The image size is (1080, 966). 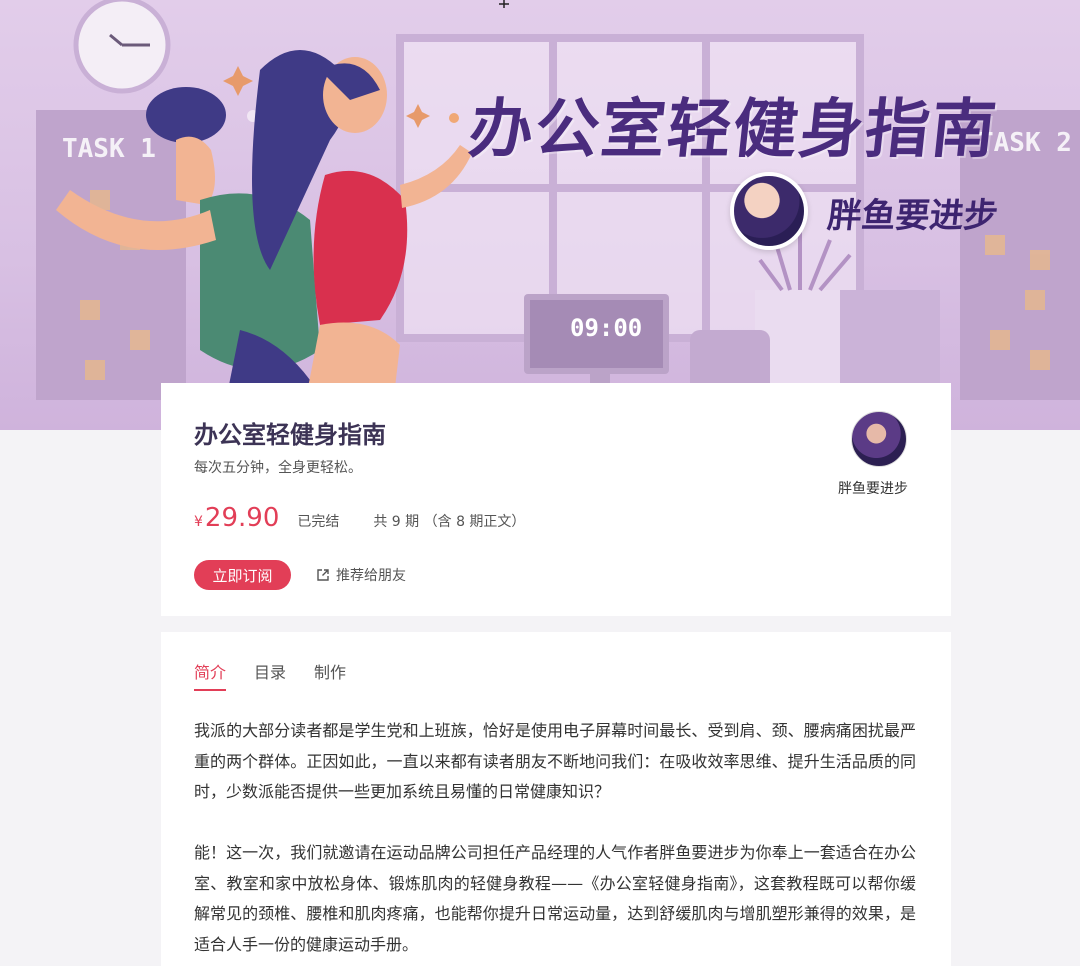 I want to click on tab-bar: 简介 目录 制作, so click(x=270, y=675).